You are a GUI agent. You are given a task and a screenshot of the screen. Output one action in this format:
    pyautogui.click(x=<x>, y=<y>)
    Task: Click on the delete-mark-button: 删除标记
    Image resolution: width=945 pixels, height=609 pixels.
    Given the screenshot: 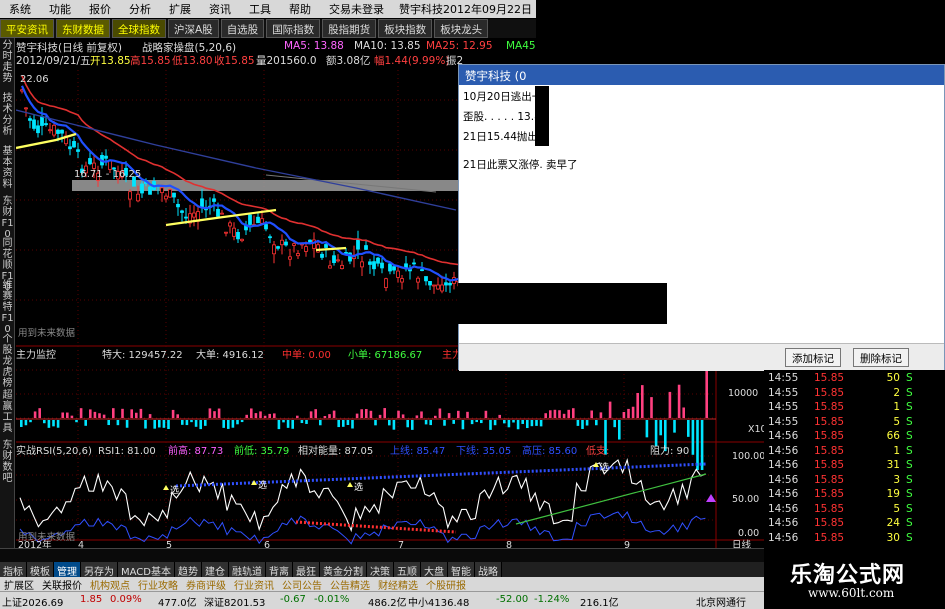 What is the action you would take?
    pyautogui.click(x=881, y=357)
    